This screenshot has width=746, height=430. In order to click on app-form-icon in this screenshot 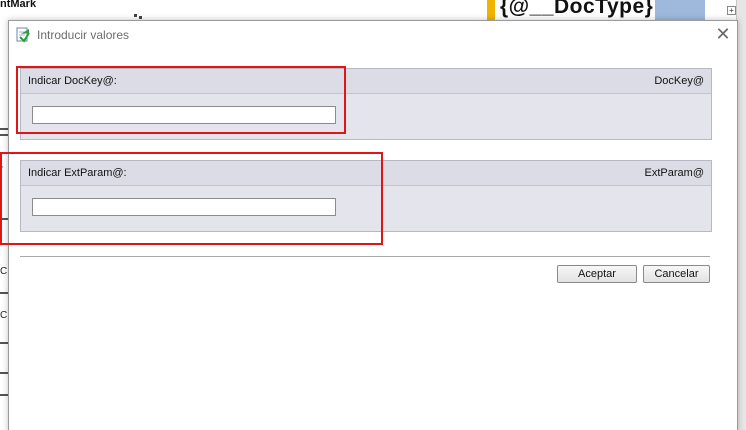, I will do `click(23, 35)`.